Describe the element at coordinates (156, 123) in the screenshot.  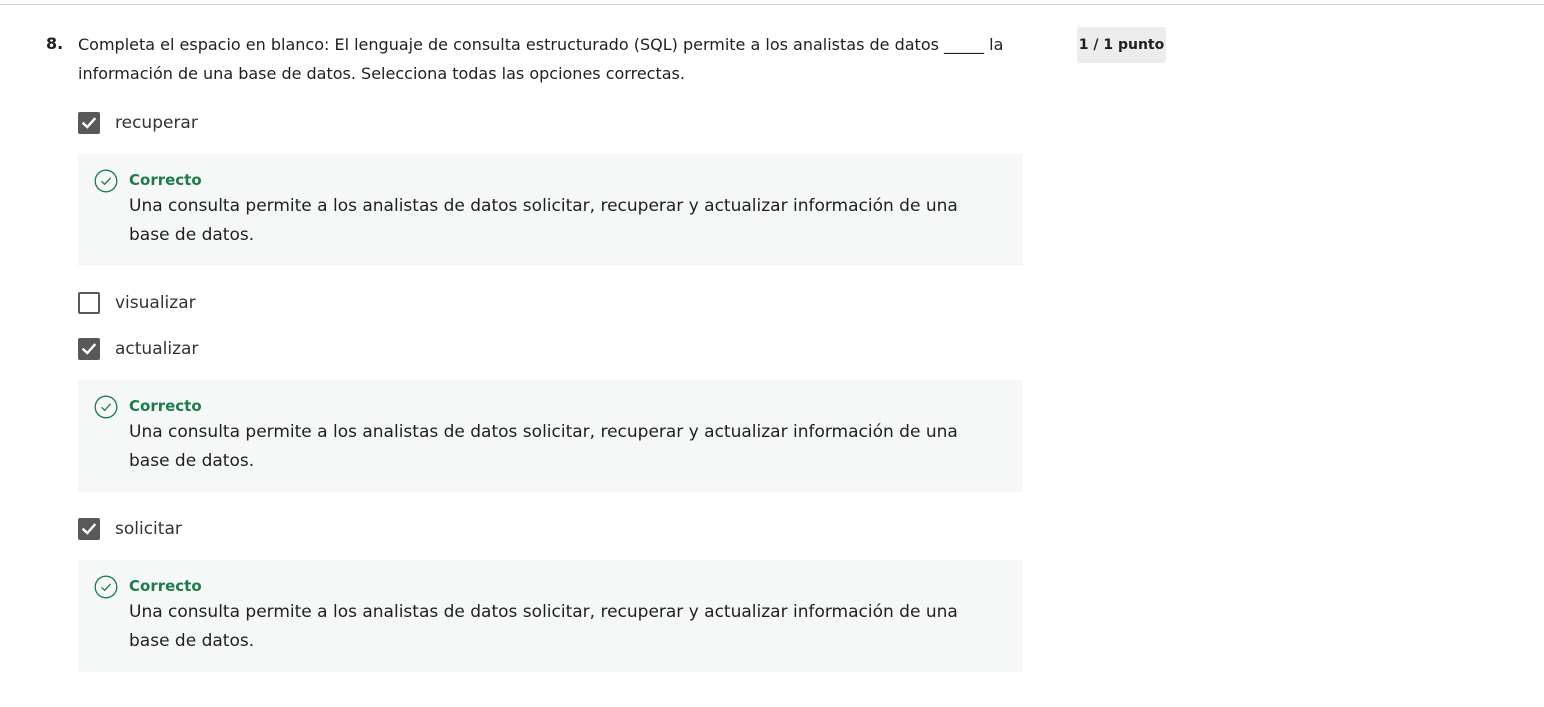
I see `option-label: recuperar` at that location.